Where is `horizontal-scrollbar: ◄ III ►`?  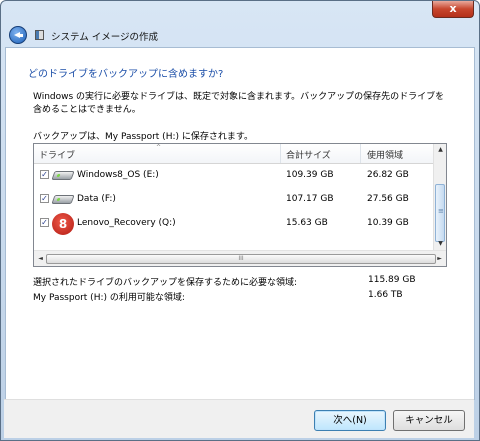 horizontal-scrollbar: ◄ III ► is located at coordinates (240, 258).